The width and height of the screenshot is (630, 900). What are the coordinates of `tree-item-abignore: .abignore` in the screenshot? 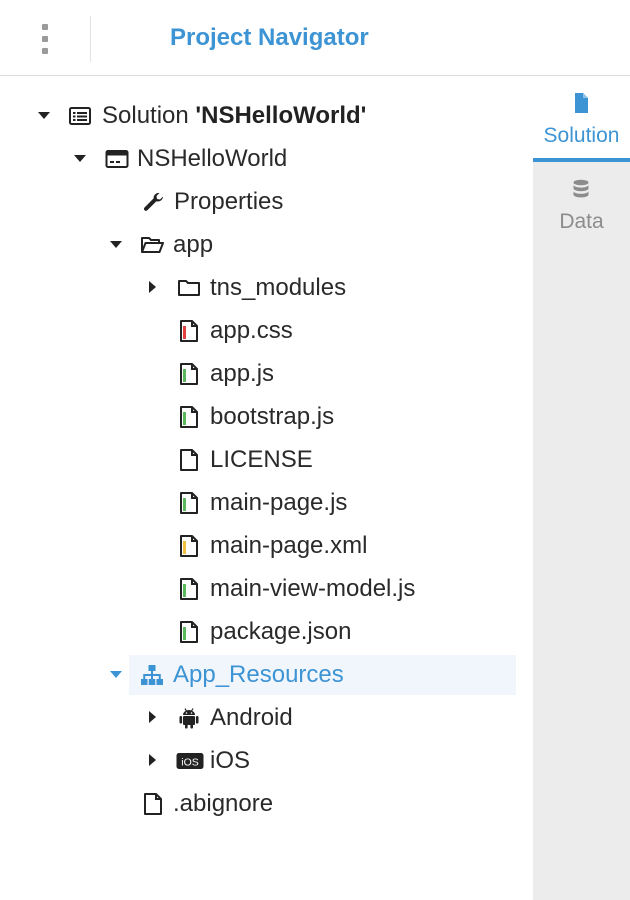 It's located at (266, 804).